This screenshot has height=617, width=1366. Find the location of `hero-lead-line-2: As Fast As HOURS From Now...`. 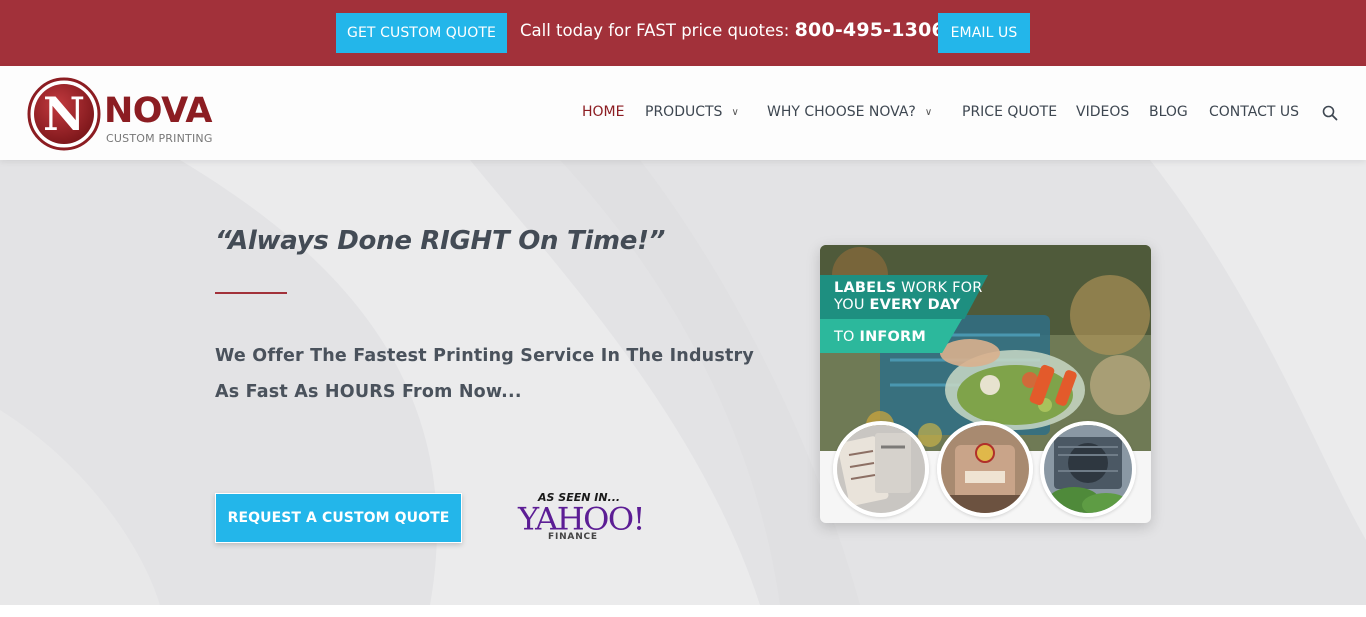

hero-lead-line-2: As Fast As HOURS From Now... is located at coordinates (368, 392).